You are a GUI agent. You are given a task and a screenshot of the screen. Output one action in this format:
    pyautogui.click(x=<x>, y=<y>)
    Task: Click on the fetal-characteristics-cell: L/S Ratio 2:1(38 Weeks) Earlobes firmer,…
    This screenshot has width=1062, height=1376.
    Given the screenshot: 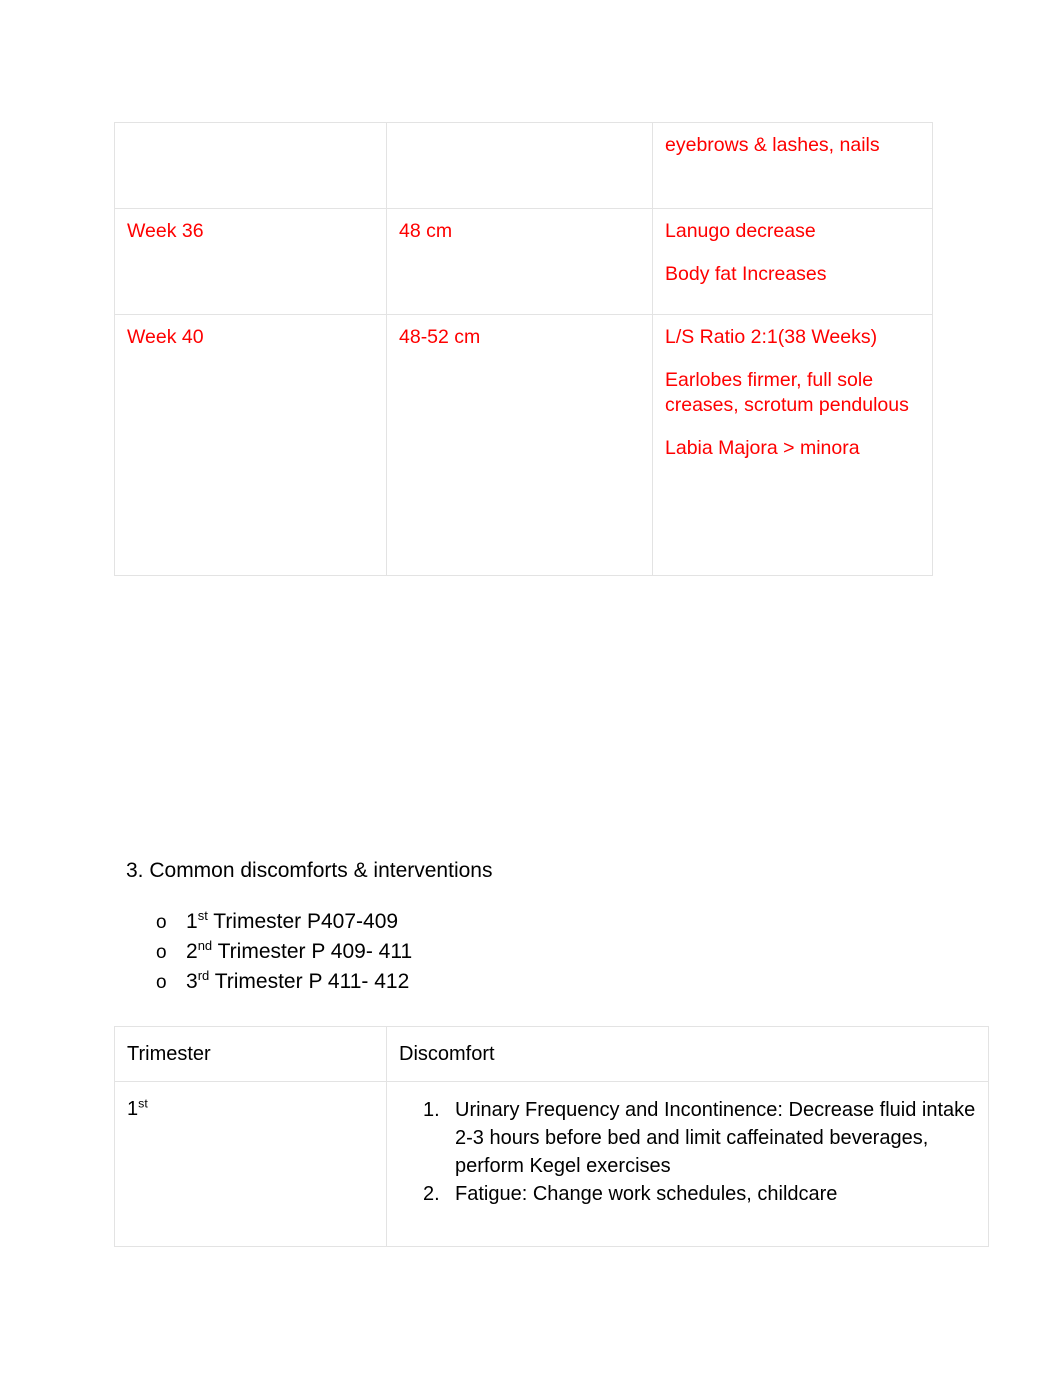 What is the action you would take?
    pyautogui.click(x=792, y=445)
    